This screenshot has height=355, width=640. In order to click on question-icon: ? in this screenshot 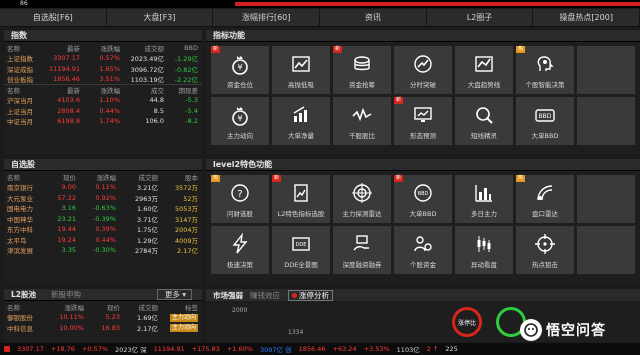, I will do `click(240, 193)`.